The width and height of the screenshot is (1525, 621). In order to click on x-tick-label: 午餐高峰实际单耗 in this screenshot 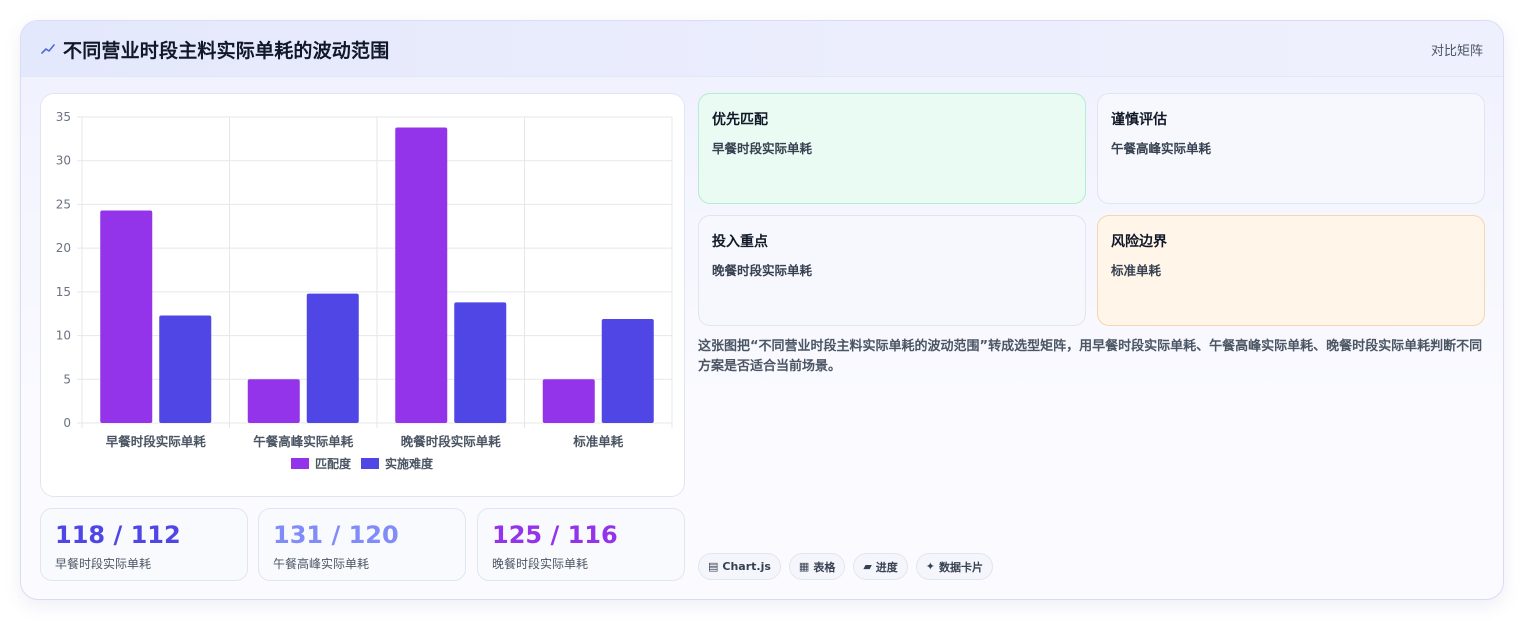, I will do `click(303, 441)`.